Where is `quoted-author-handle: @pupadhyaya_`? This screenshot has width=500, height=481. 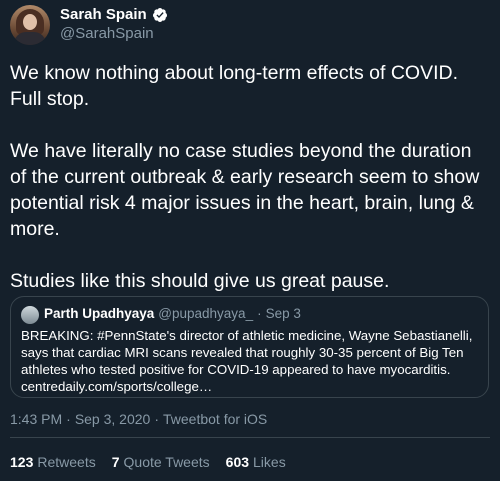 quoted-author-handle: @pupadhyaya_ is located at coordinates (206, 313).